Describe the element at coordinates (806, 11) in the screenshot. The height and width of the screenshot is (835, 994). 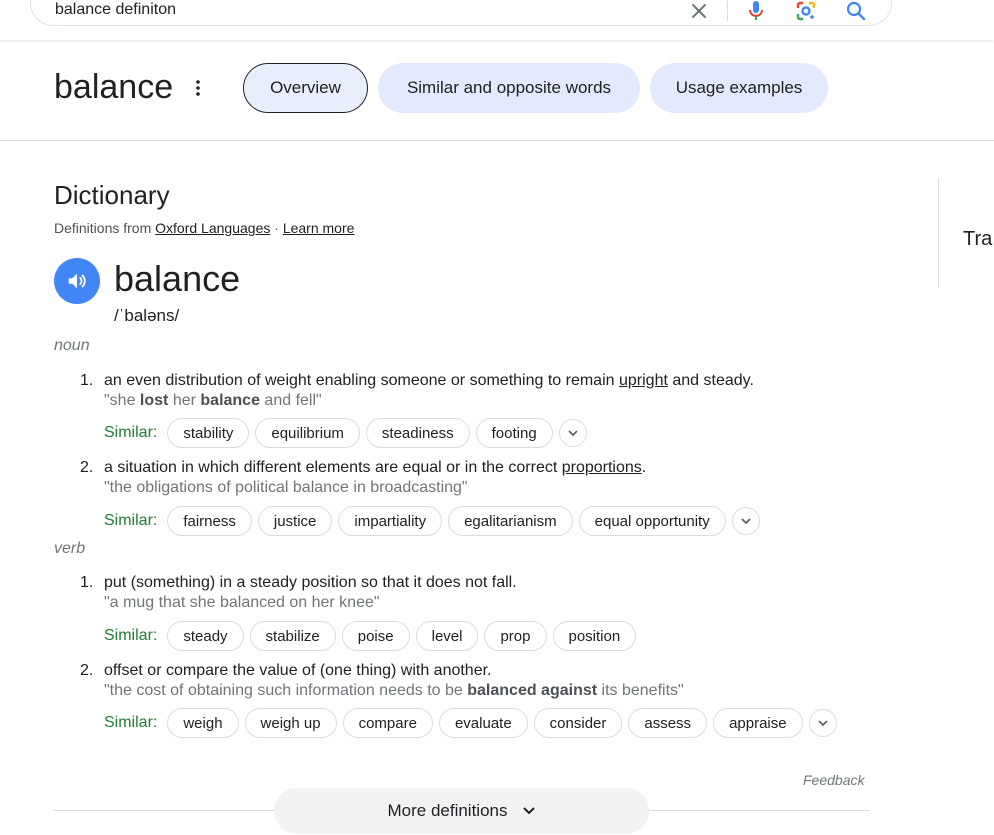
I see `google-lens-icon` at that location.